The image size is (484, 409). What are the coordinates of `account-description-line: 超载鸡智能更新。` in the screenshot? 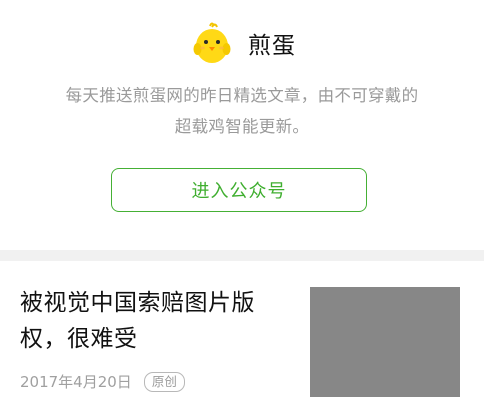 It's located at (242, 126).